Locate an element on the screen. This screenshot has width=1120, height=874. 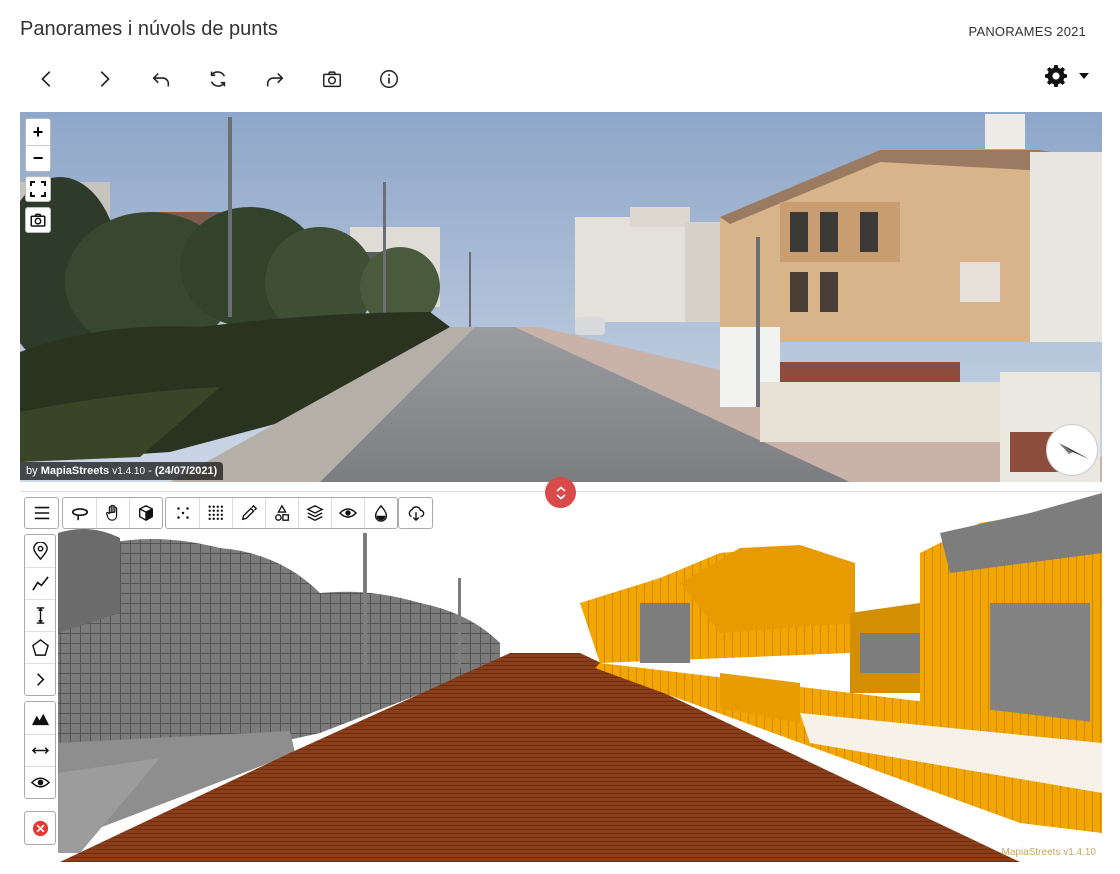
terrain-profile-icon is located at coordinates (40, 719).